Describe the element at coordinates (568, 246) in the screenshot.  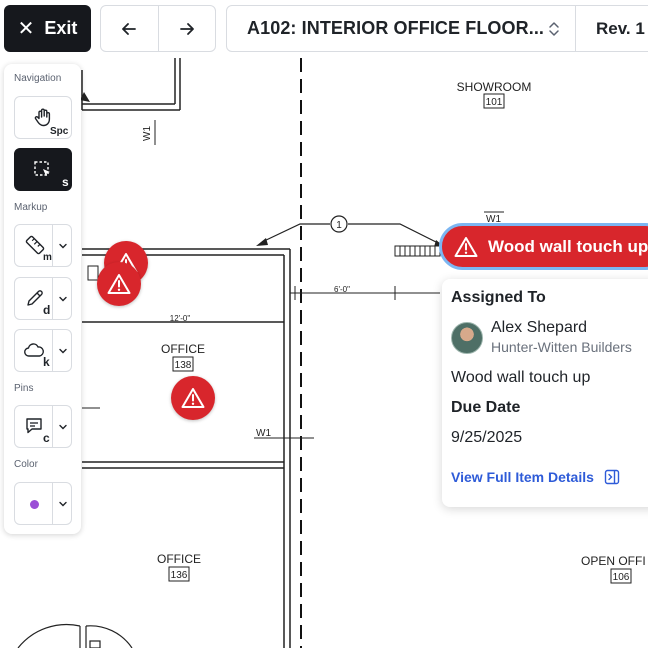
I see `issue-title: Wood wall touch up` at that location.